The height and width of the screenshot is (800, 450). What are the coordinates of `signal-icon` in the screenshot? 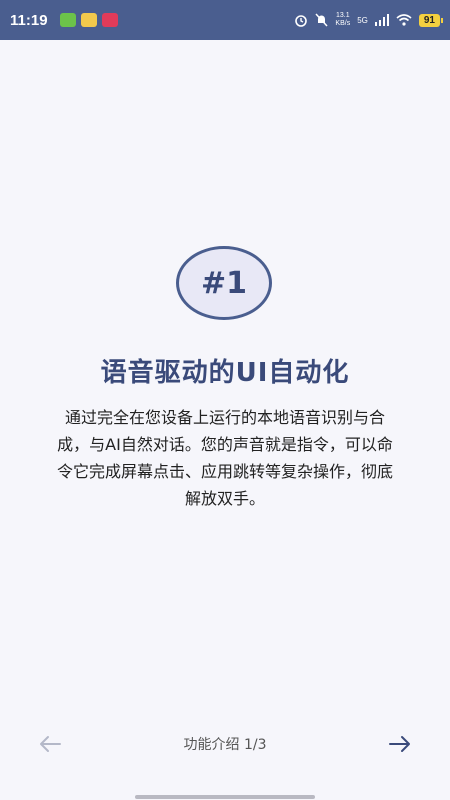 It's located at (381, 20).